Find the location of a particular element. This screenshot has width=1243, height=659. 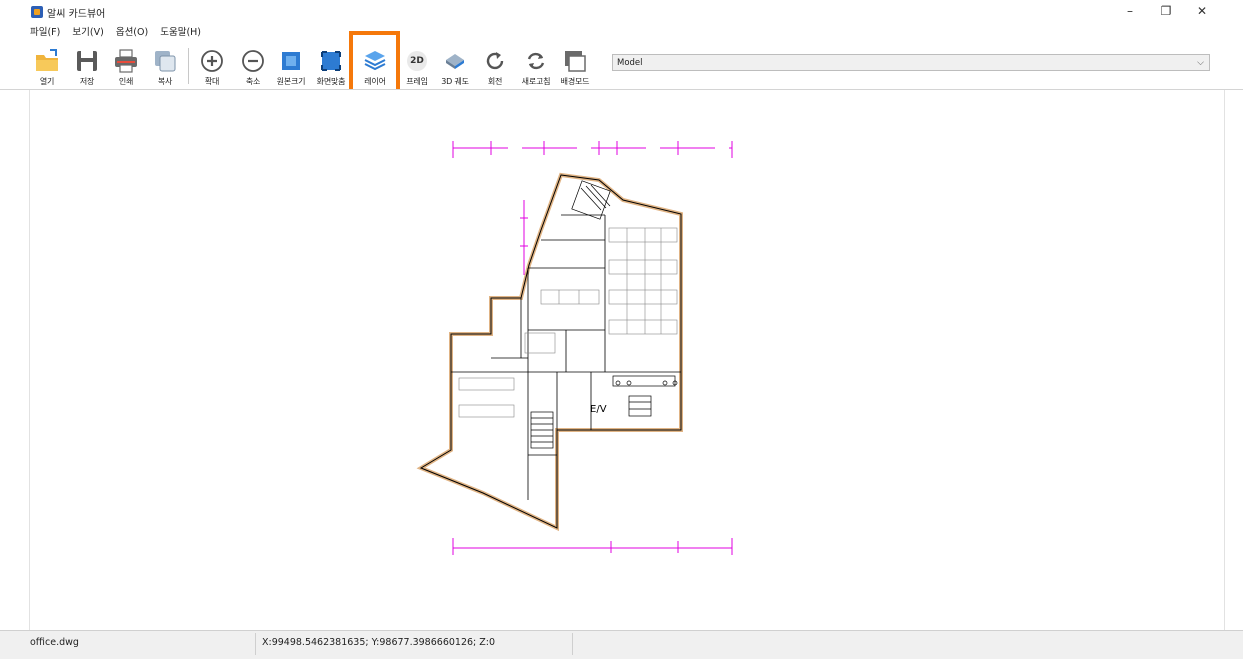

refresh-button: 새로고침 is located at coordinates (536, 67).